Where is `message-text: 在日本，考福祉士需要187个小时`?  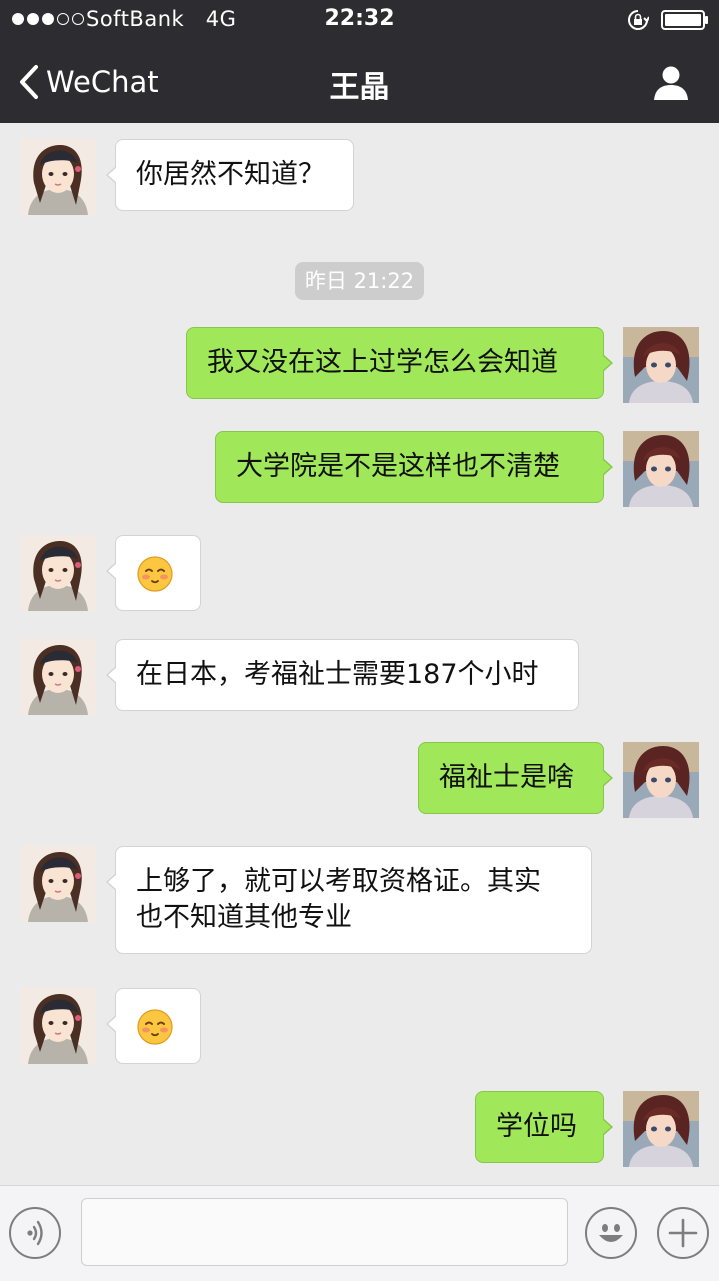
message-text: 在日本，考福祉士需要187个小时 is located at coordinates (337, 674).